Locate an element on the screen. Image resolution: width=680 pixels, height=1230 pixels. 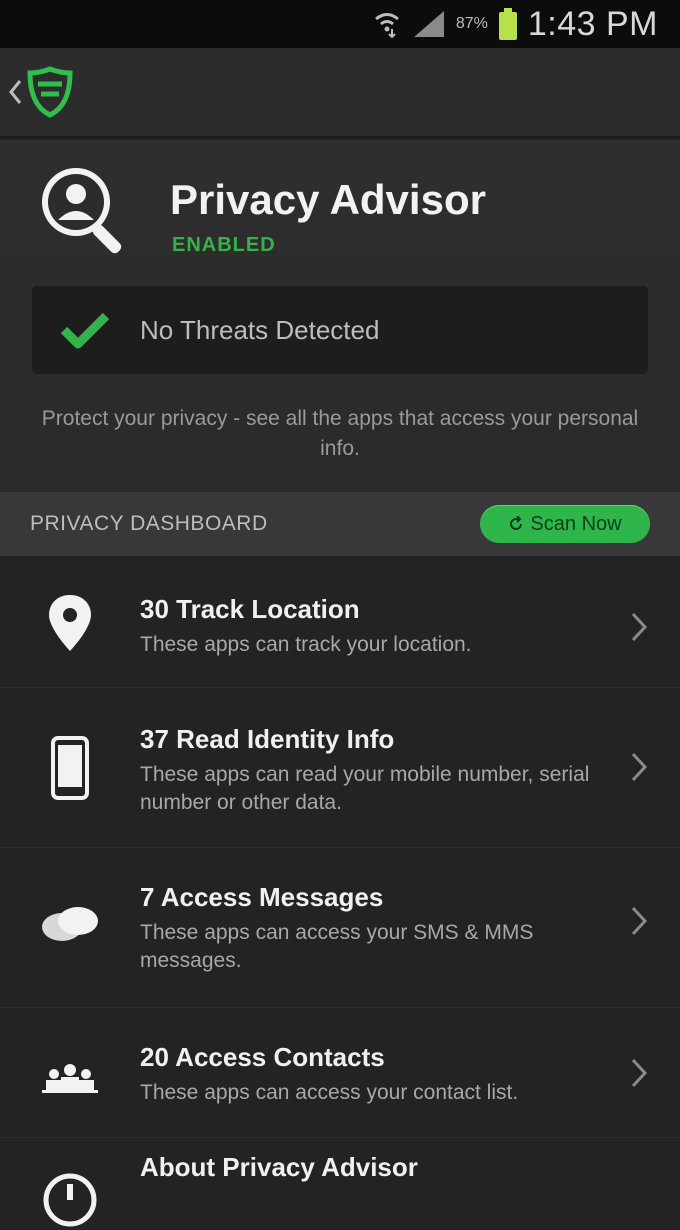
privacy-search-icon is located at coordinates (86, 212).